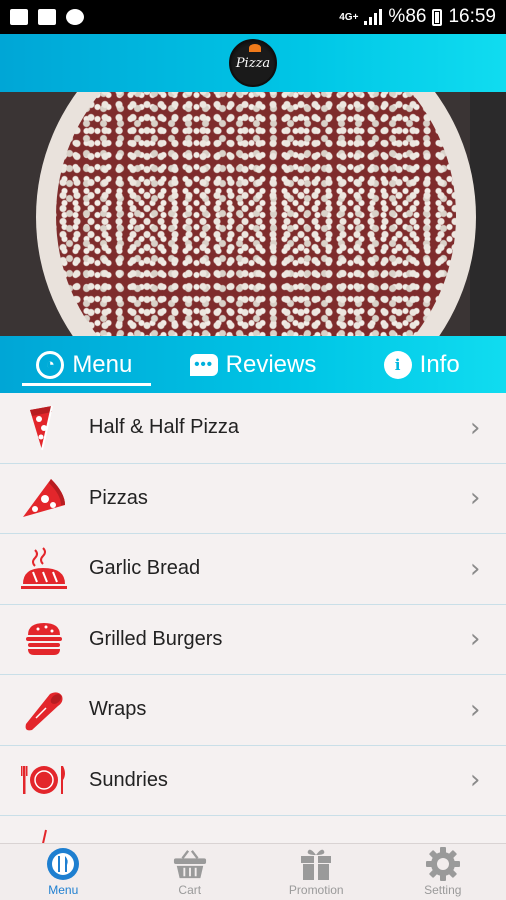 The width and height of the screenshot is (506, 900). I want to click on signal-icon, so click(373, 17).